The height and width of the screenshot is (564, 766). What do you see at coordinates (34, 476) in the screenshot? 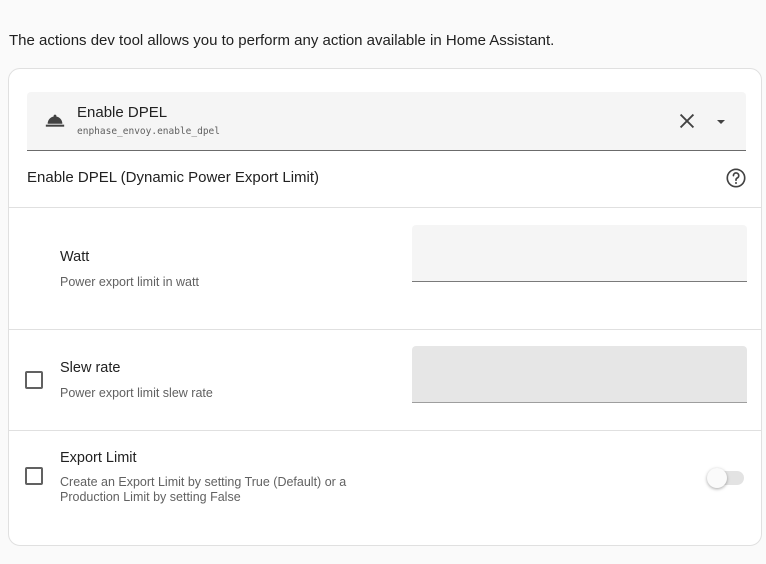
I see `export-limit-checkbox` at bounding box center [34, 476].